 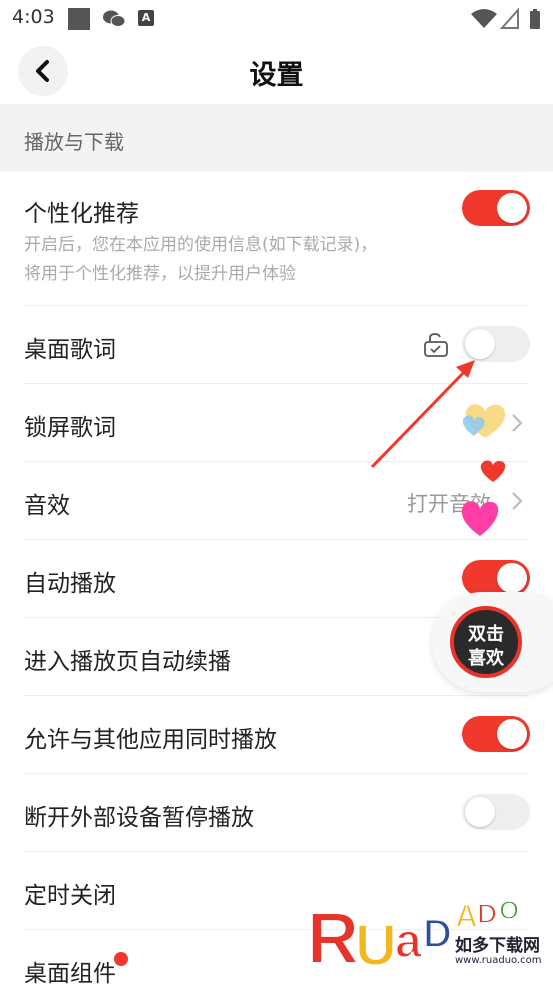 I want to click on row-pause-on-disconnect: 断开外部设备暂停播放, so click(x=276, y=813).